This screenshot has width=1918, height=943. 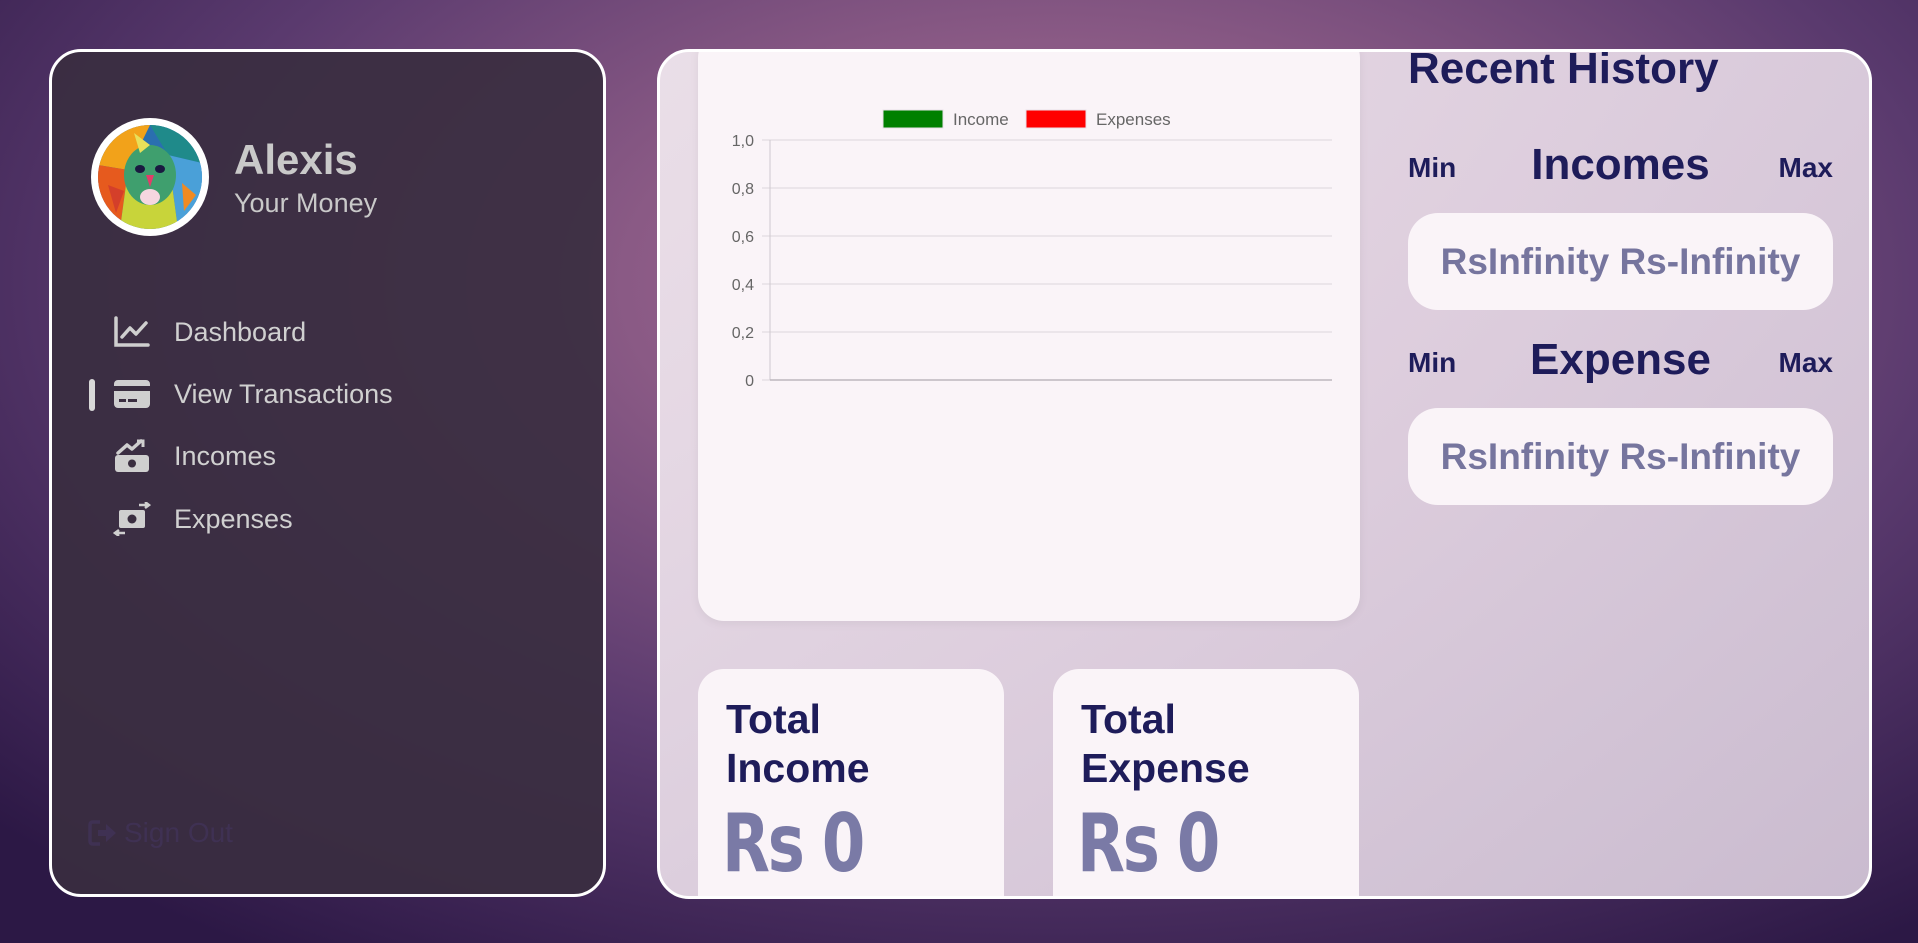 What do you see at coordinates (132, 394) in the screenshot?
I see `credit-card-icon` at bounding box center [132, 394].